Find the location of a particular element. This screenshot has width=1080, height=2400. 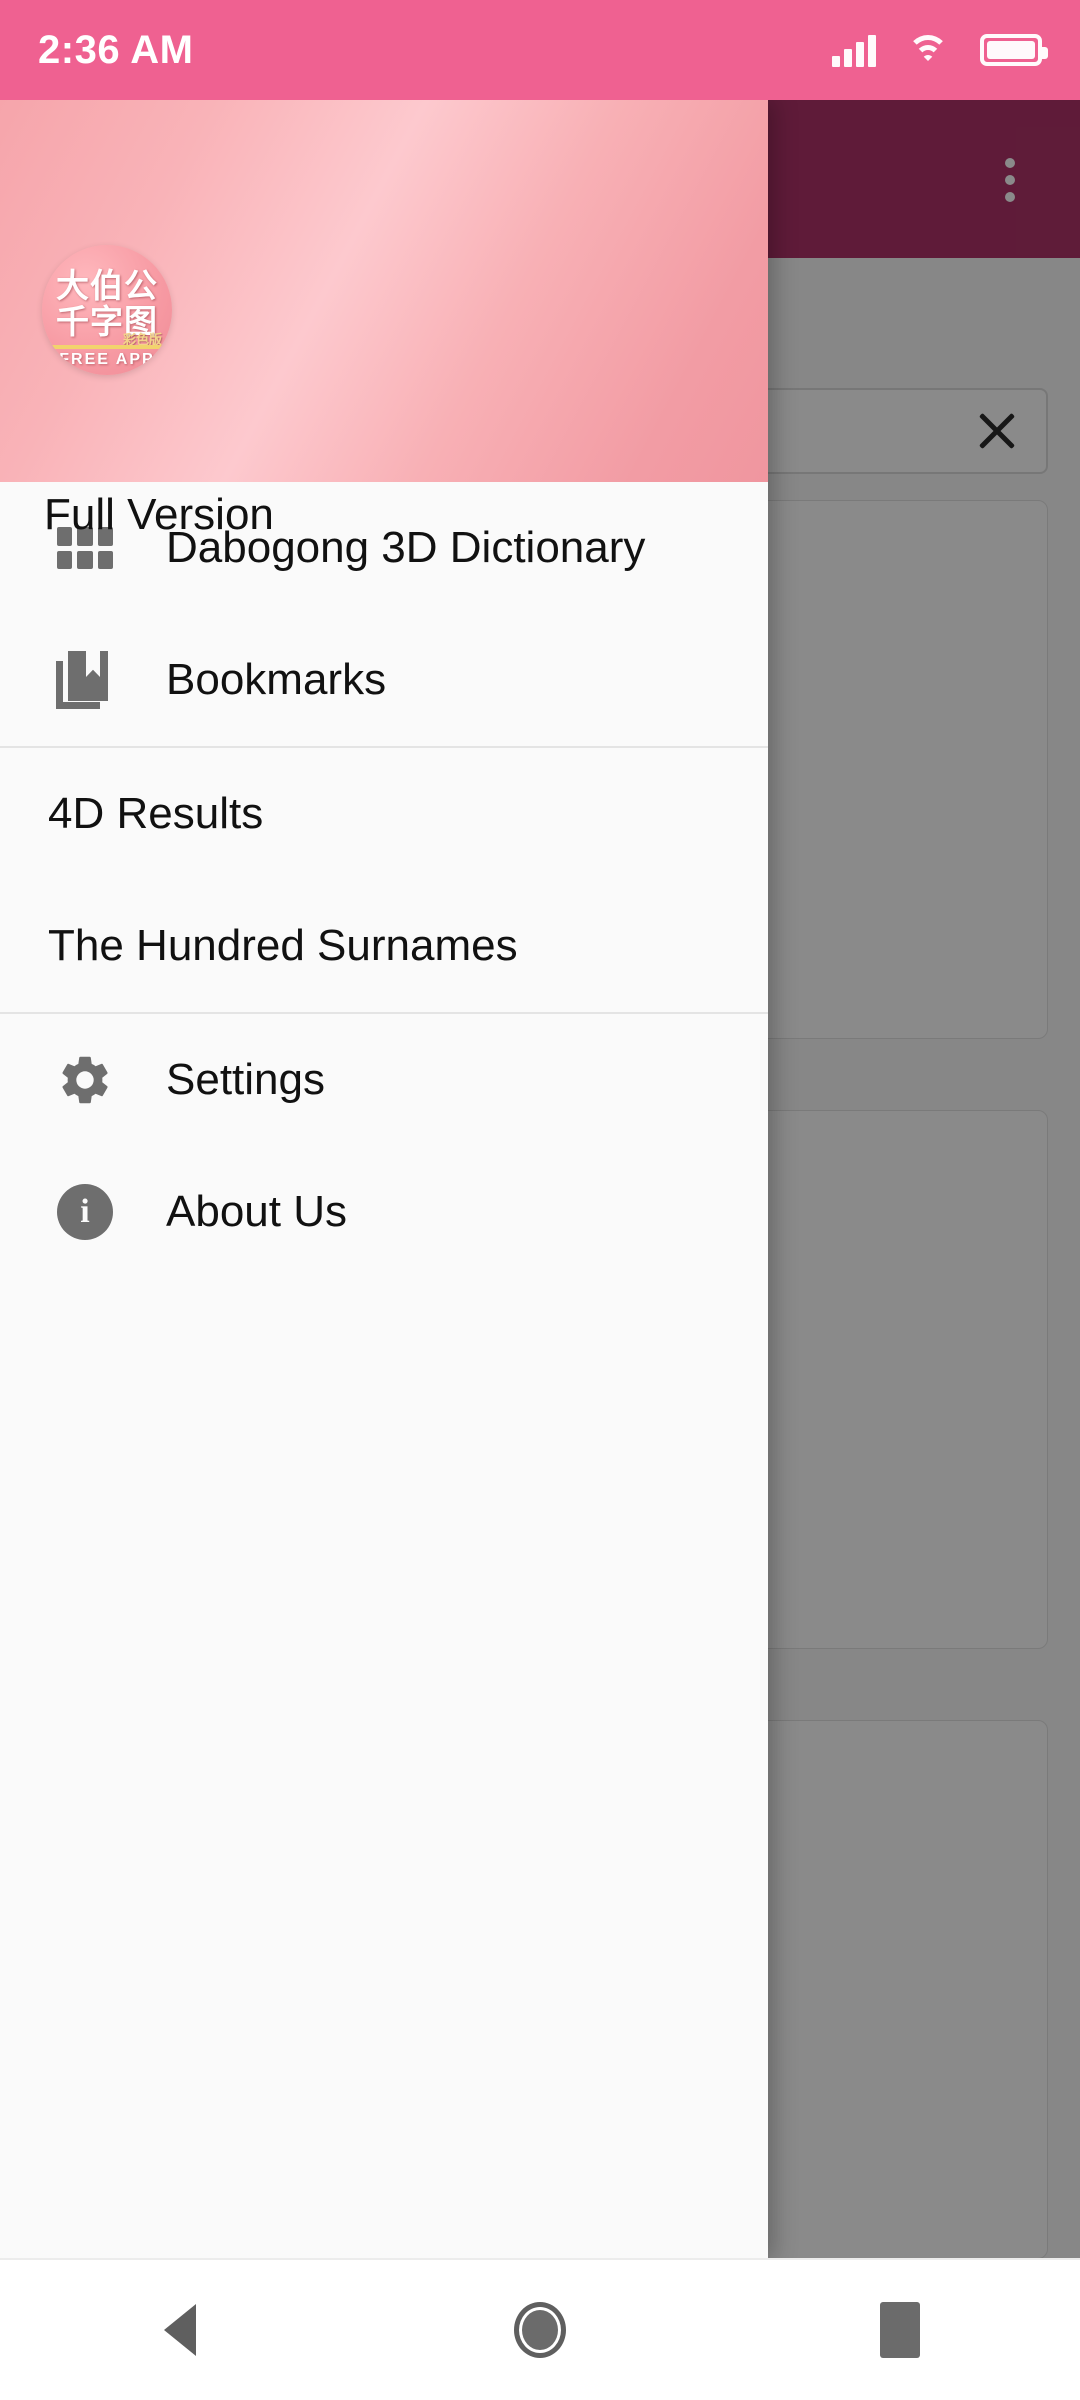

gear-icon is located at coordinates (85, 1080).